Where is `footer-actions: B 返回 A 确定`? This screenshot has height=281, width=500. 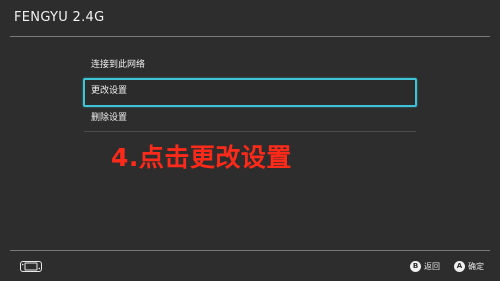
footer-actions: B 返回 A 确定 is located at coordinates (447, 266).